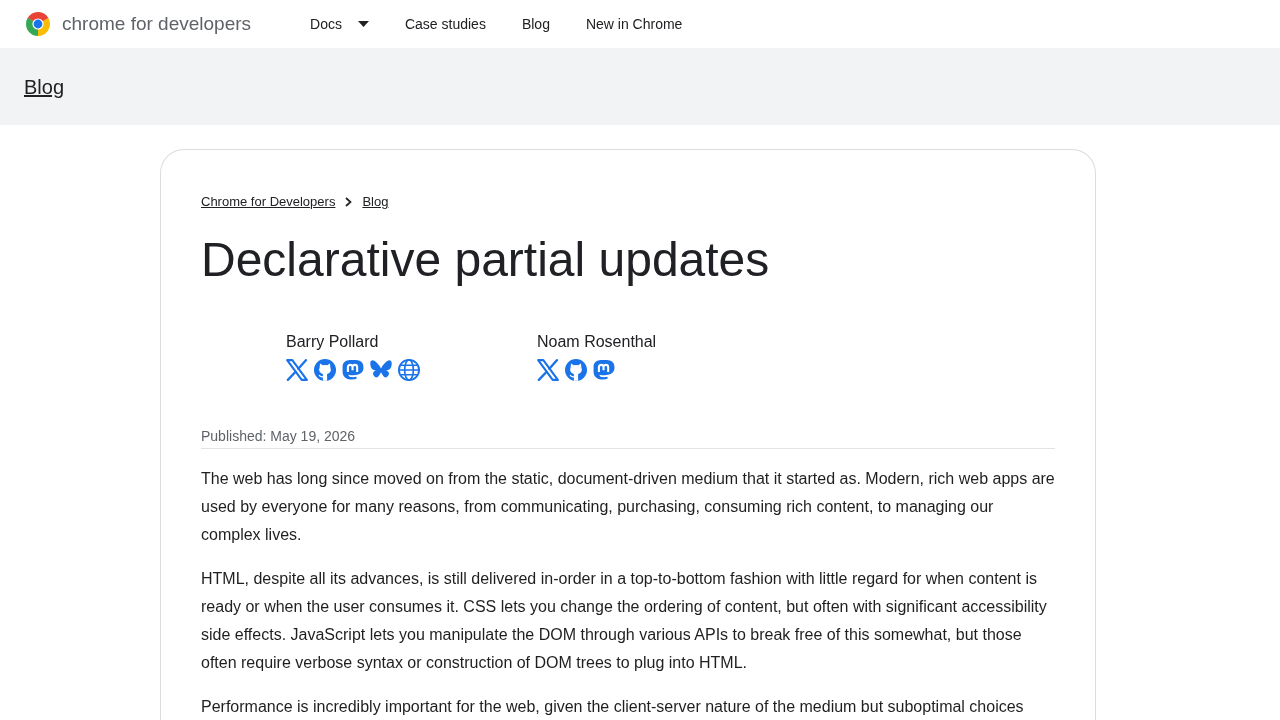 This screenshot has width=1280, height=720. I want to click on logo-link: chrome for developers, so click(139, 24).